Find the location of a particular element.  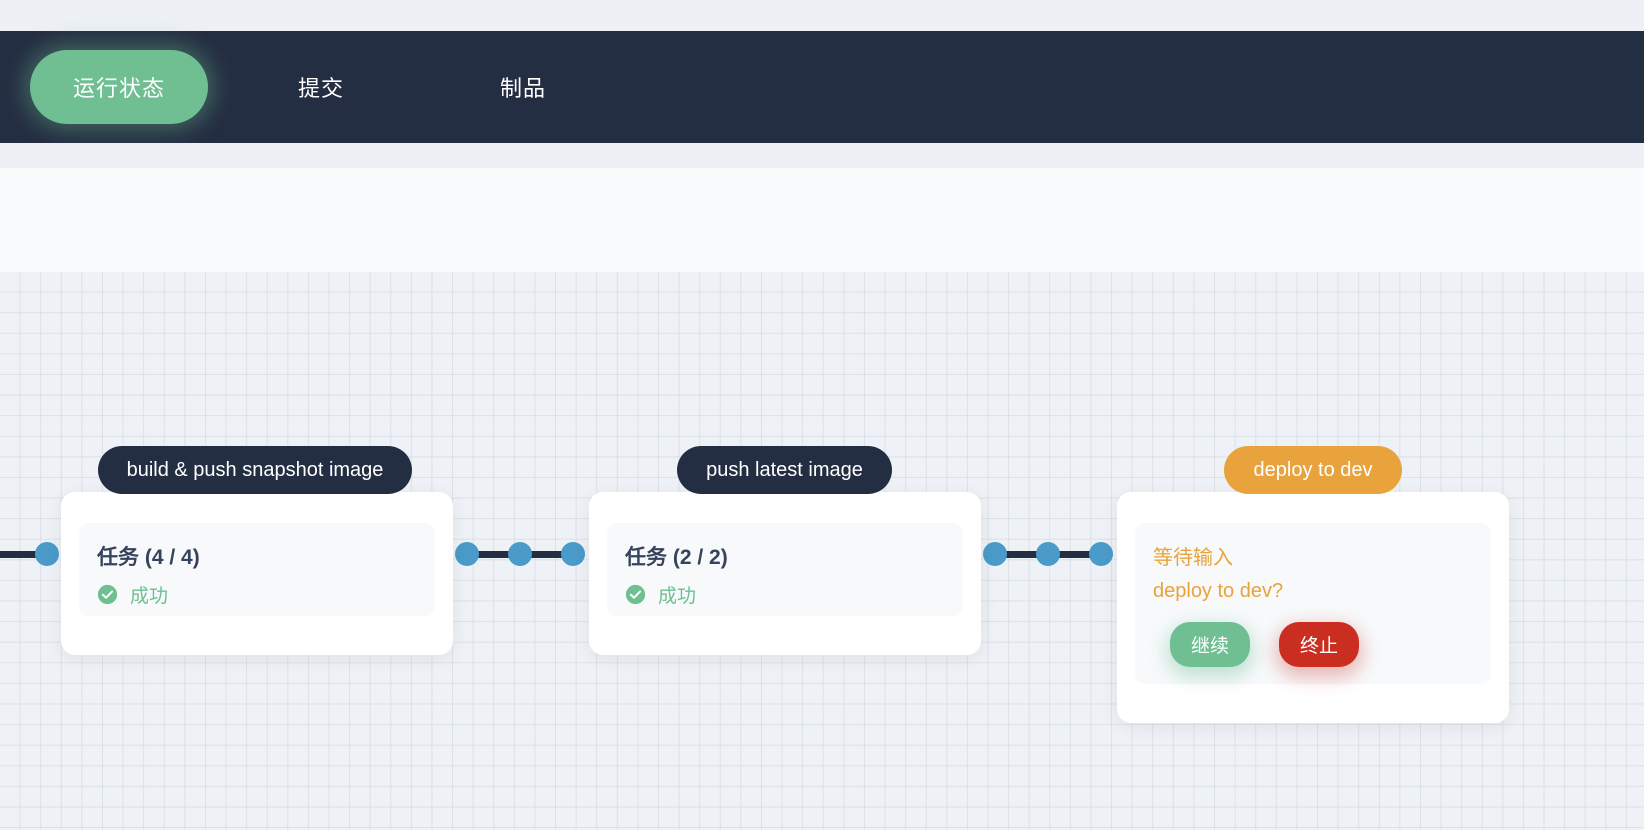

stage-name-pill: deploy to dev is located at coordinates (1313, 470).